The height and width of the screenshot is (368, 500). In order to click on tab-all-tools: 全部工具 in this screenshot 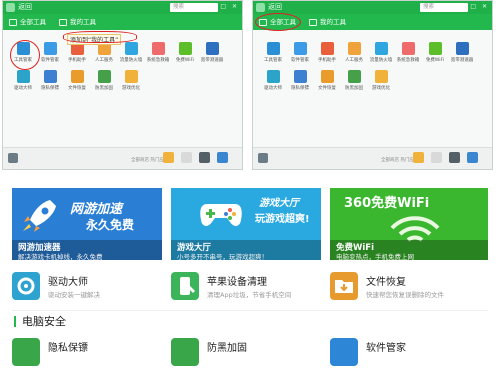, I will do `click(27, 22)`.